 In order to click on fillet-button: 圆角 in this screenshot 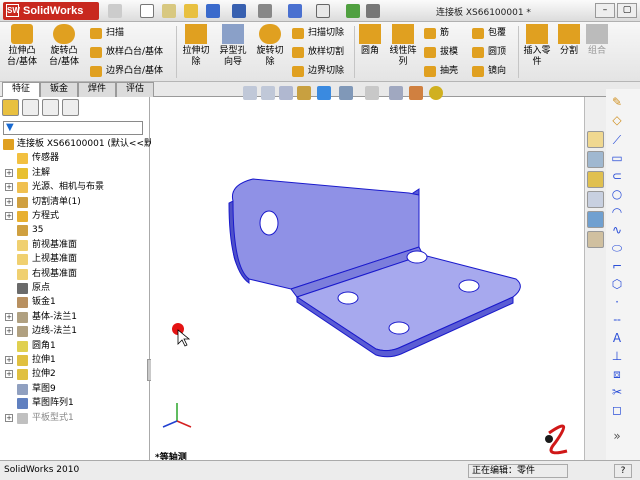, I will do `click(370, 40)`.